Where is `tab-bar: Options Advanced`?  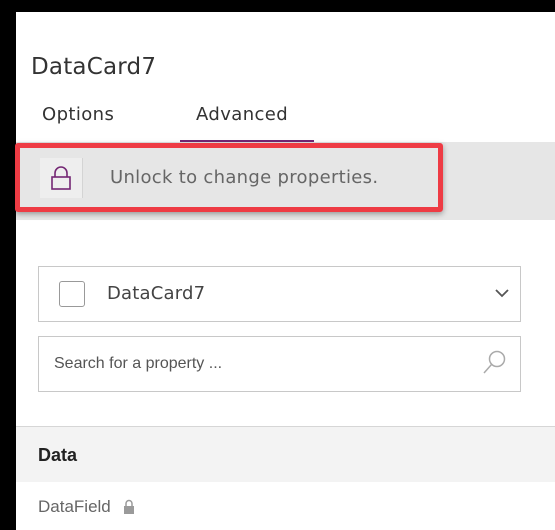 tab-bar: Options Advanced is located at coordinates (285, 121).